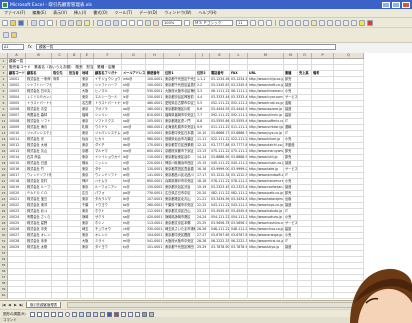  Describe the element at coordinates (338, 22) in the screenshot. I see `decrease-indent-icon` at that location.